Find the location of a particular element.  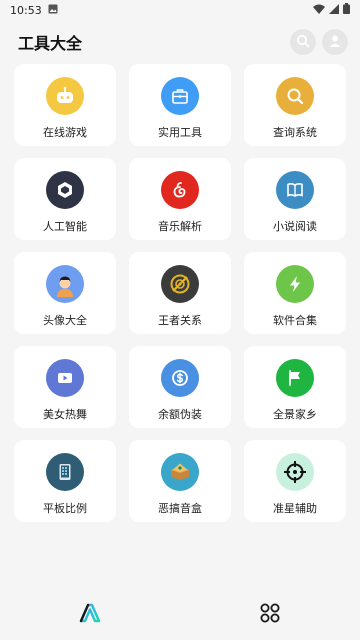

tool-card-utilities: 实用工具 is located at coordinates (180, 105).